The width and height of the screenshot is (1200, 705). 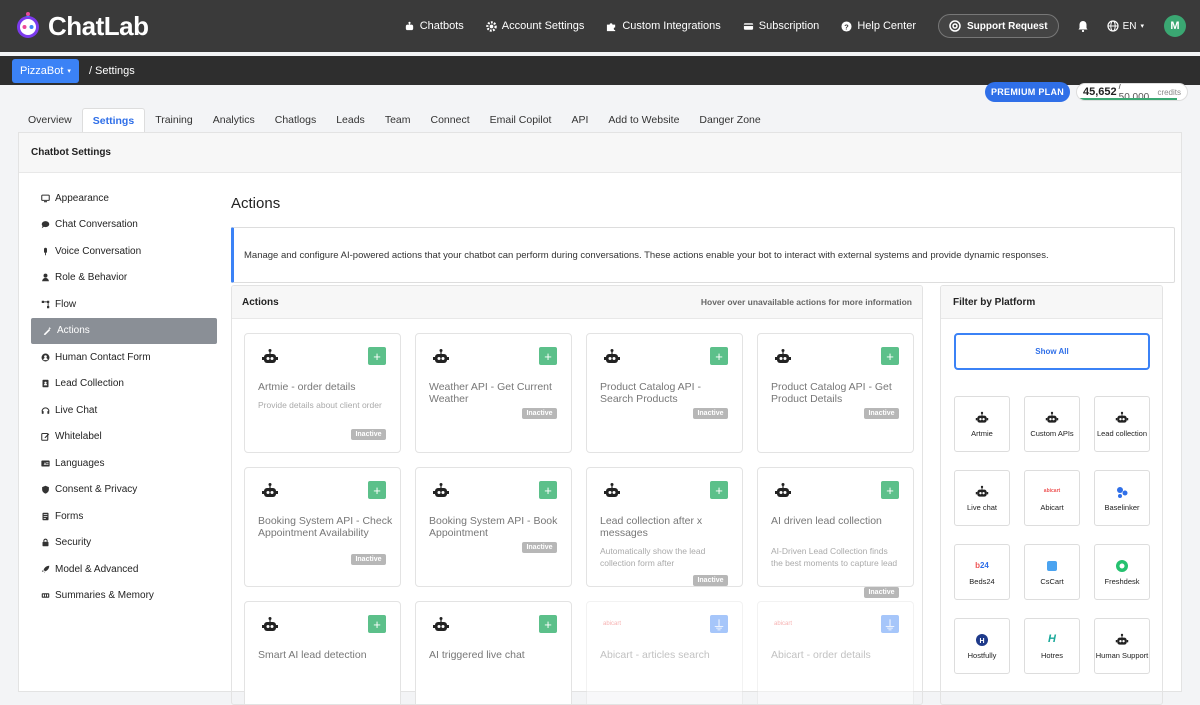 What do you see at coordinates (124, 304) in the screenshot?
I see `sidebar-item-flow: Flow` at bounding box center [124, 304].